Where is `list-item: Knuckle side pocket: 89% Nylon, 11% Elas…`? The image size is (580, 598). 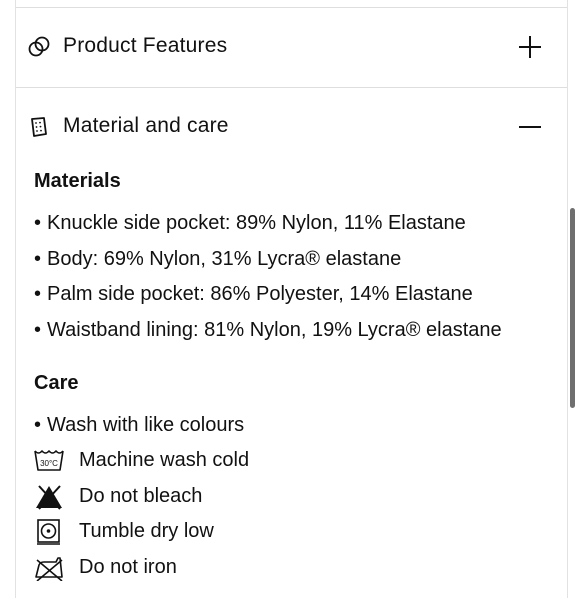
list-item: Knuckle side pocket: 89% Nylon, 11% Elas… is located at coordinates (268, 229).